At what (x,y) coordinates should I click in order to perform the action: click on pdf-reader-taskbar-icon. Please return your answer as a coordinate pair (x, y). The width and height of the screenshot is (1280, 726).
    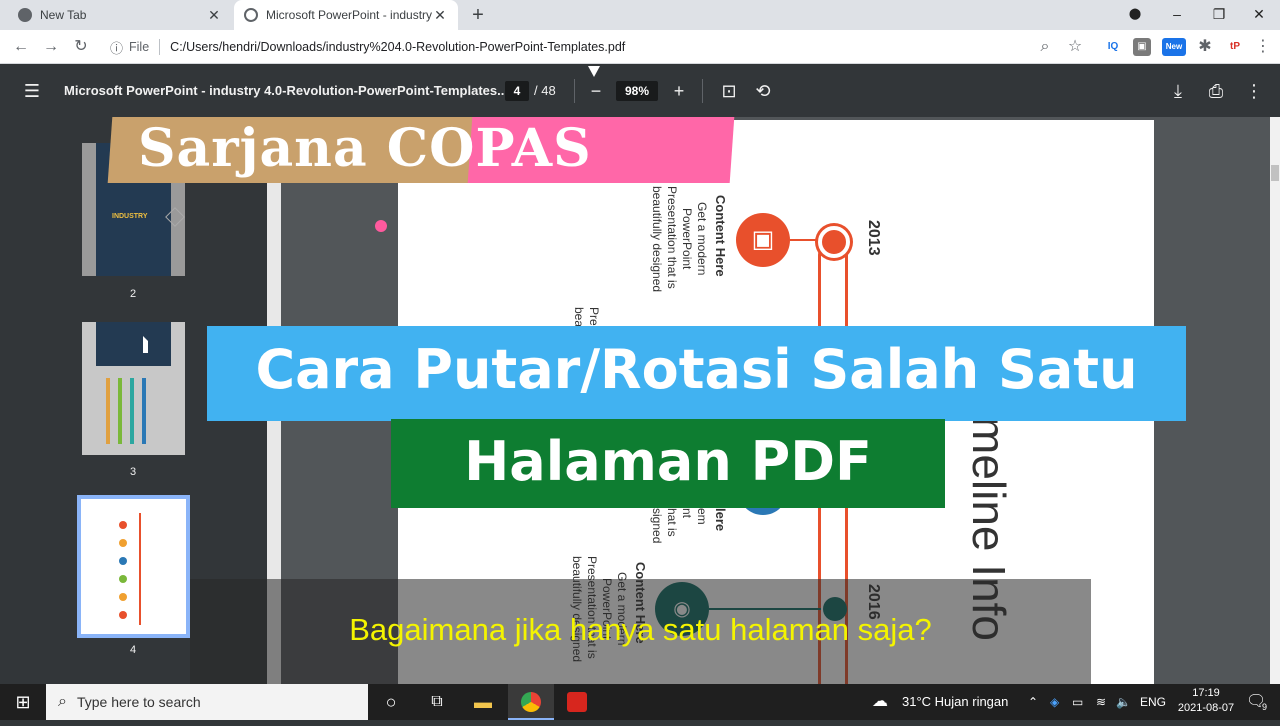
    Looking at the image, I should click on (577, 702).